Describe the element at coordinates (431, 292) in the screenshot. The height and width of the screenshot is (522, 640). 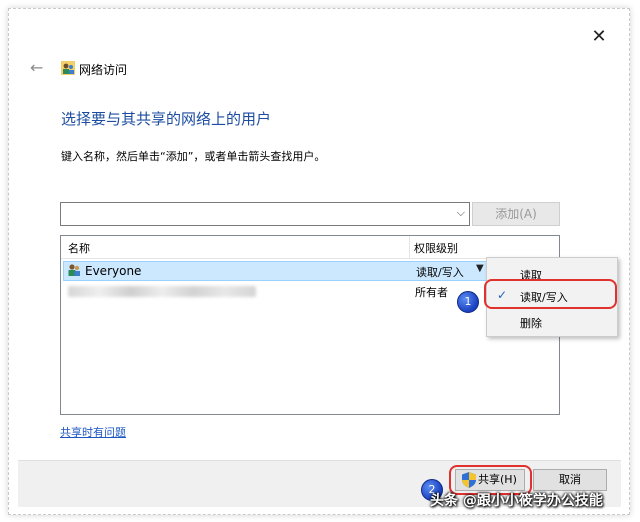
I see `list-row-permission: 所有者` at that location.